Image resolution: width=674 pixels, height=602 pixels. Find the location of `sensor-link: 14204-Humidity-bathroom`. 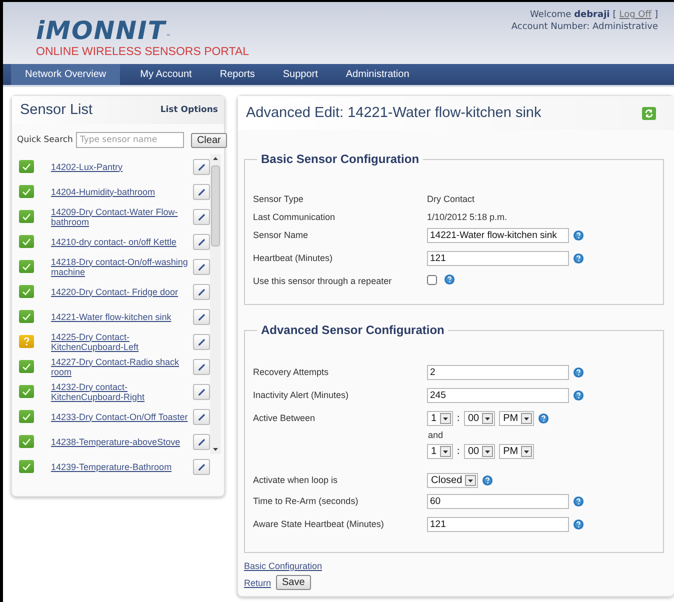

sensor-link: 14204-Humidity-bathroom is located at coordinates (120, 191).